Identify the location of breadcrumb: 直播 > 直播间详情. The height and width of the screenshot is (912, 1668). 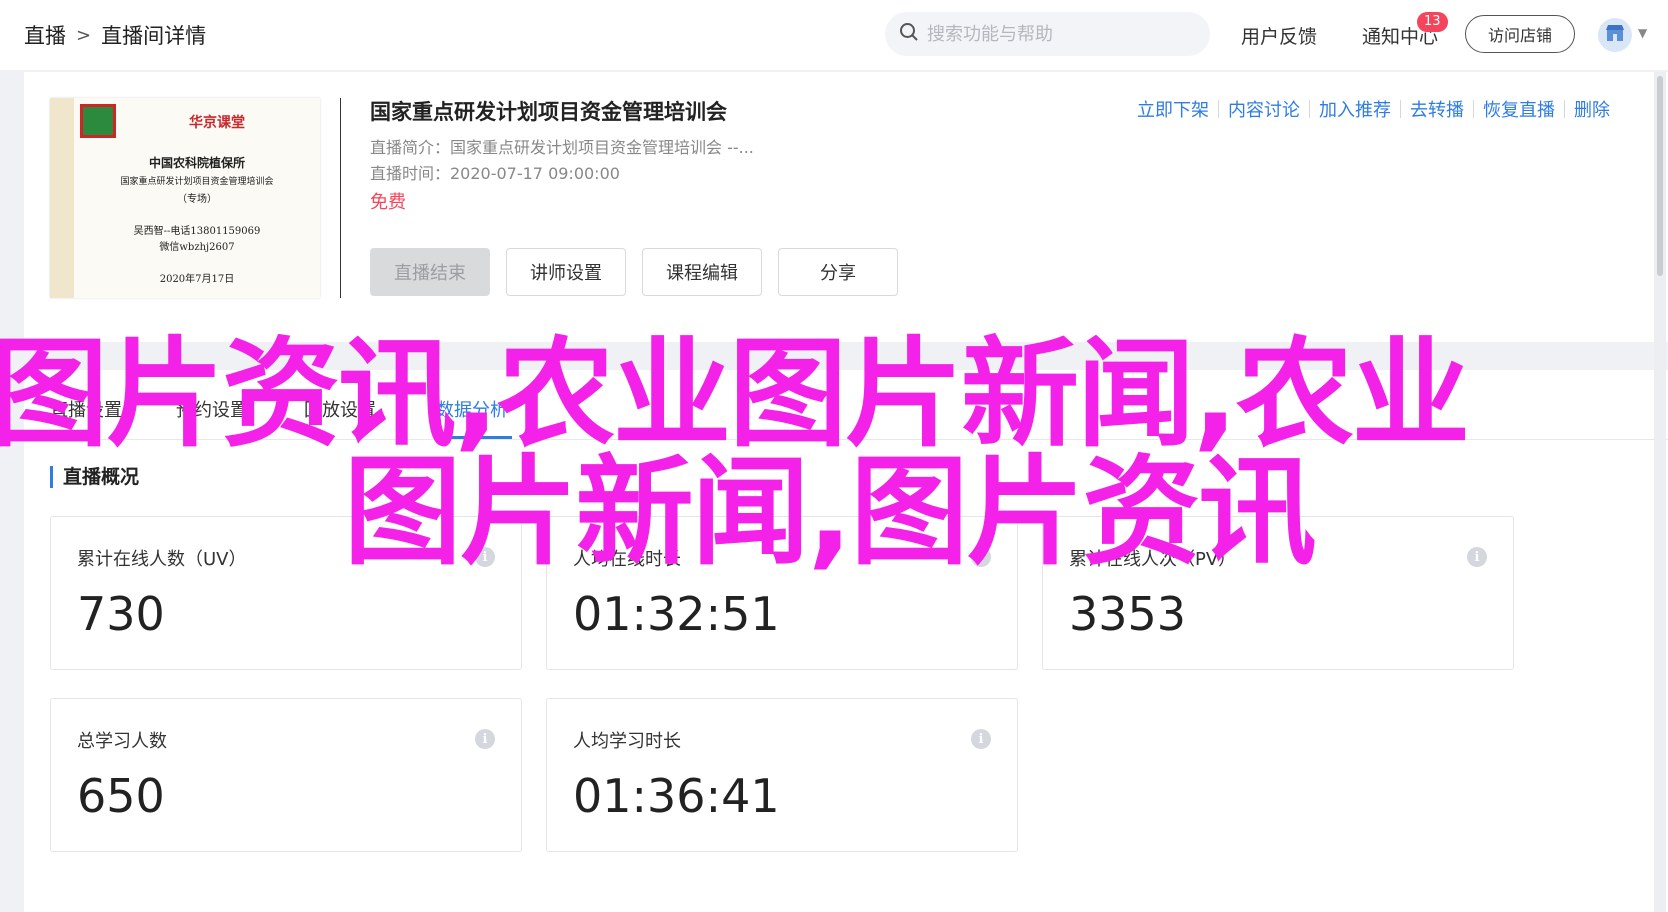
(115, 35).